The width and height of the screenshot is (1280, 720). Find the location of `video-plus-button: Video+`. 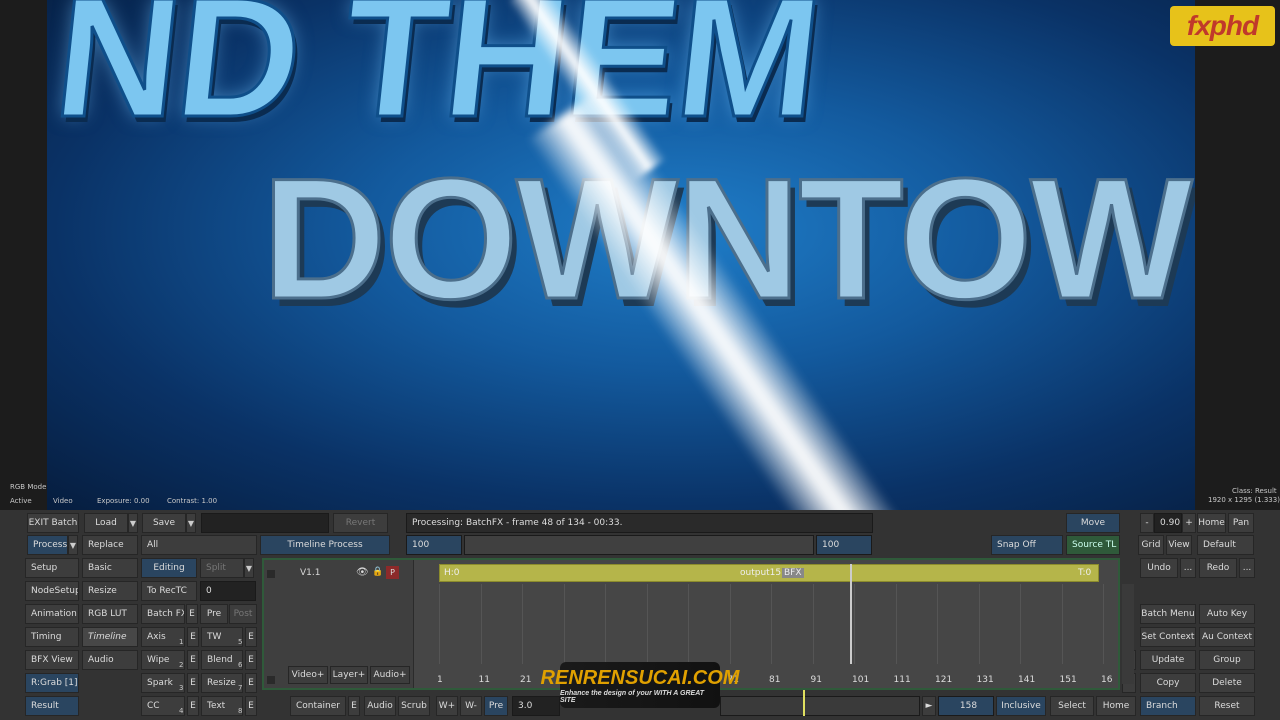

video-plus-button: Video+ is located at coordinates (308, 675).